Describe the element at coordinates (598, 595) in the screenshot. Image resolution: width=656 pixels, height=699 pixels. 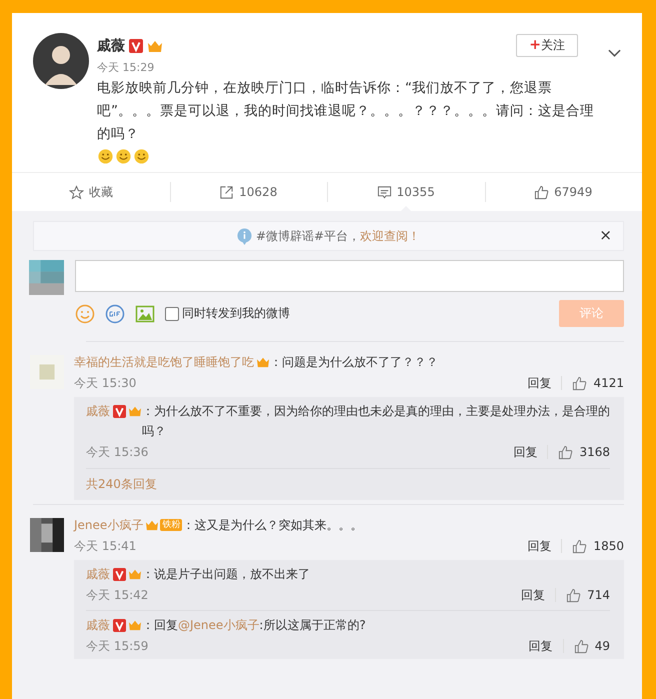
I see `like-count: 714` at that location.